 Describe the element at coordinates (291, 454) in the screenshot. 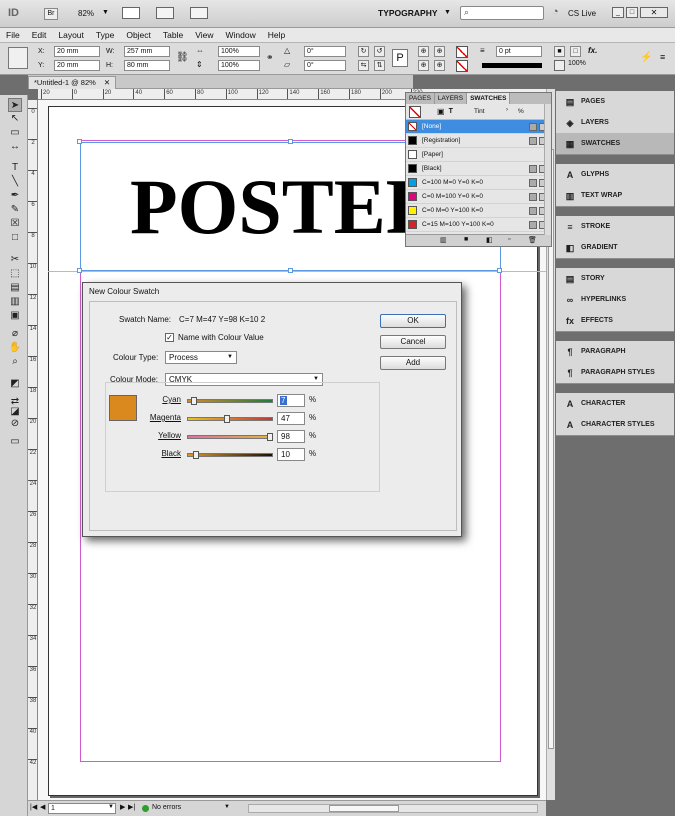

I see `black-value-field: 10` at that location.